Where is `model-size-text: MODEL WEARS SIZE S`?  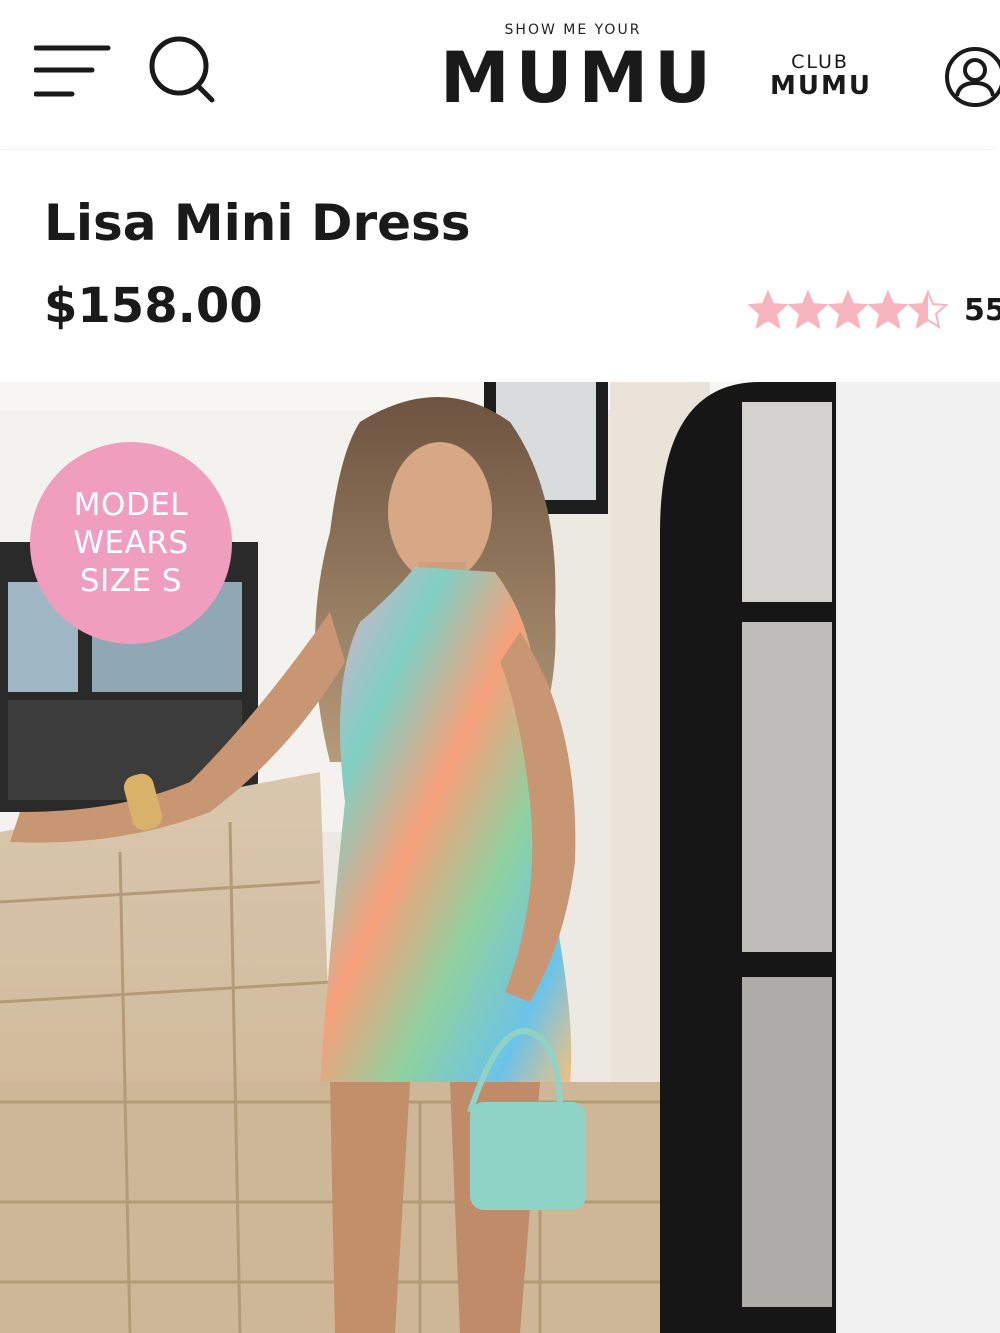 model-size-text: MODEL WEARS SIZE S is located at coordinates (131, 543).